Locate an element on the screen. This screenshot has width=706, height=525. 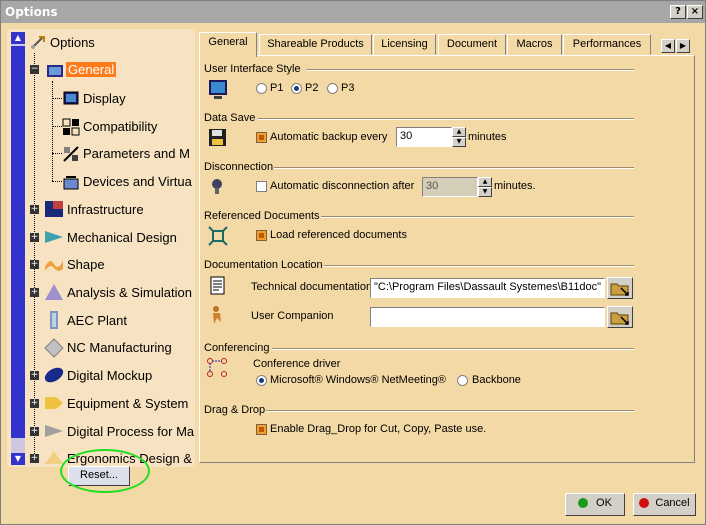
cancel-icon is located at coordinates (644, 503).